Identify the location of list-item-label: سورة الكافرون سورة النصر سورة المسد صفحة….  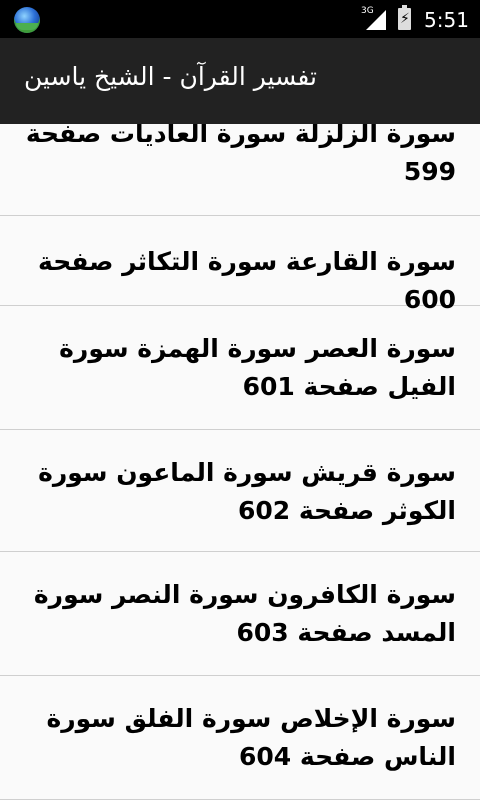
(244, 613).